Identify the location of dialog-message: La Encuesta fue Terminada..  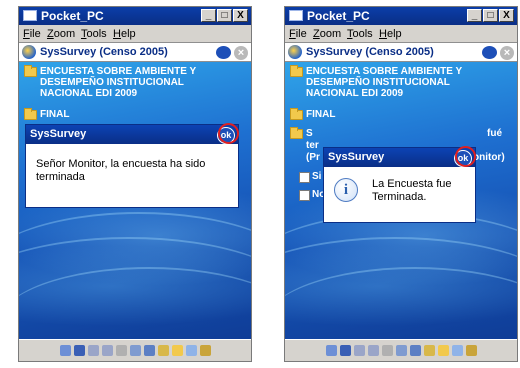
(412, 190).